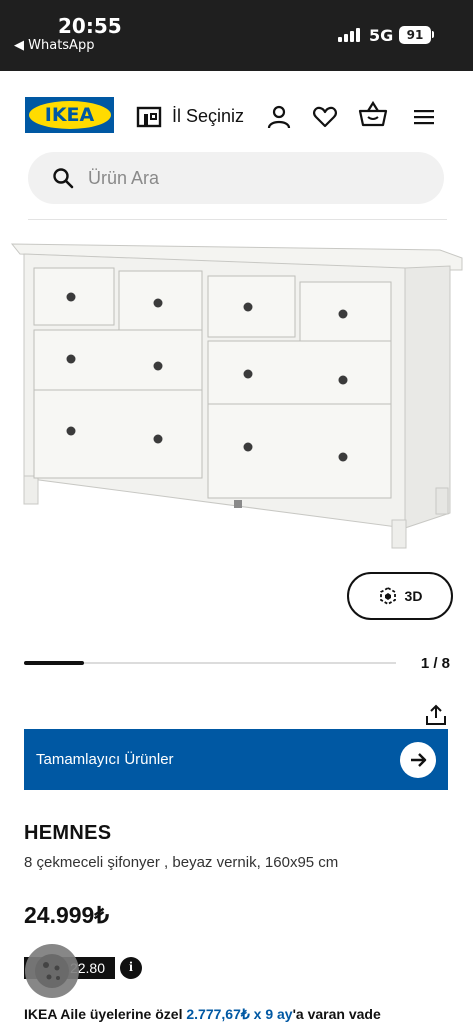  I want to click on arrow-right-button, so click(418, 760).